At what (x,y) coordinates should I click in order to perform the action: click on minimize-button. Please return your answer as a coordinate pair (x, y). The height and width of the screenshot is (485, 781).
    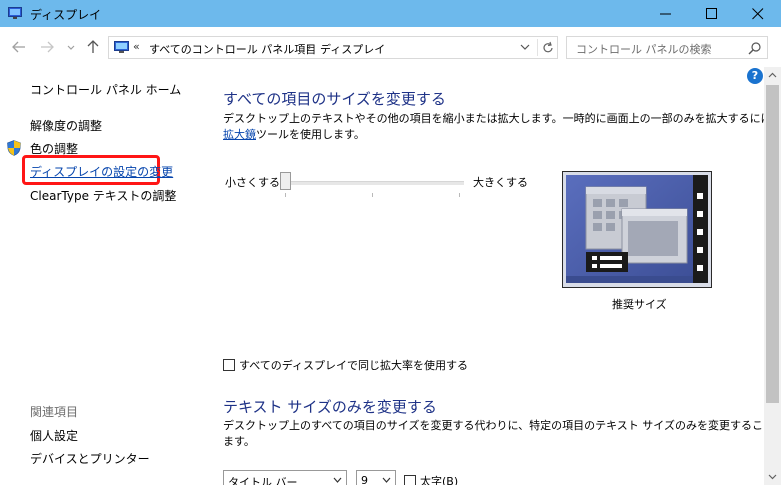
    Looking at the image, I should click on (666, 13).